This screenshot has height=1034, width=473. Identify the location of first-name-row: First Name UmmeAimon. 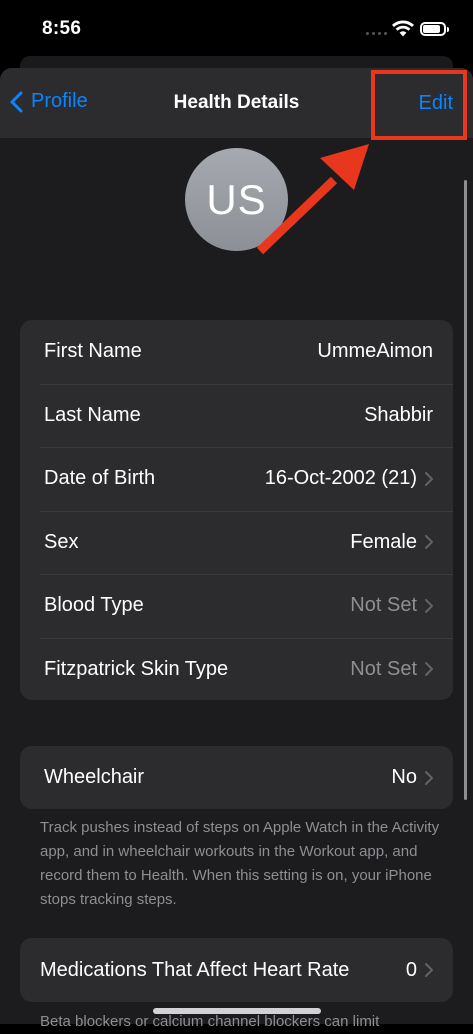
(236, 352).